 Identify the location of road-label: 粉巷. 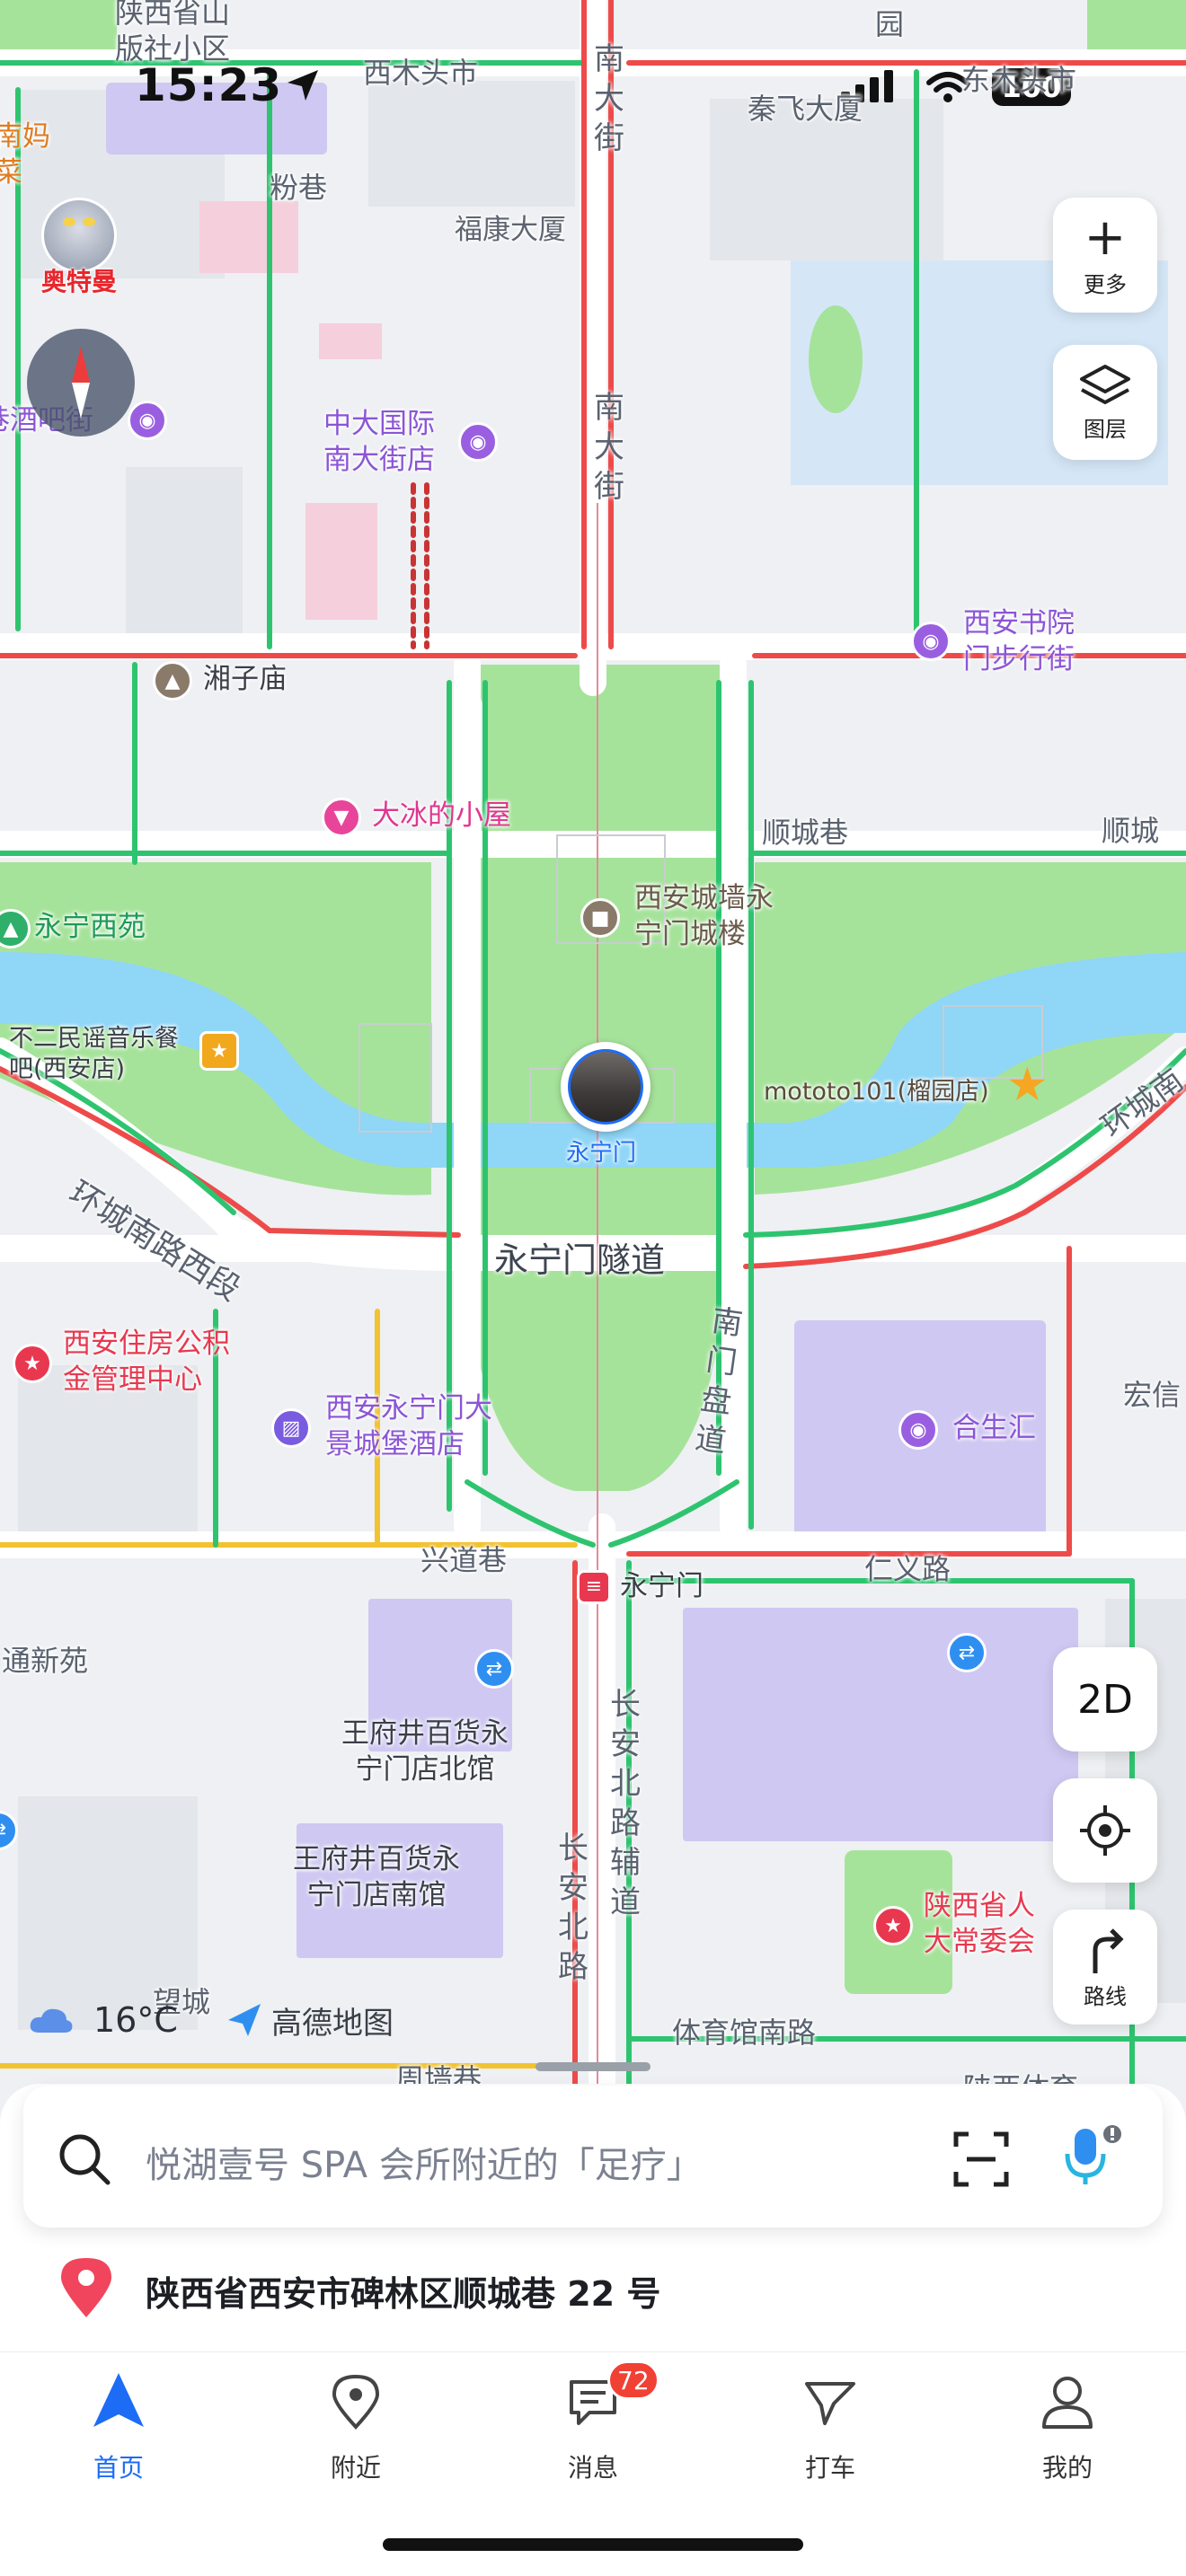
(299, 188).